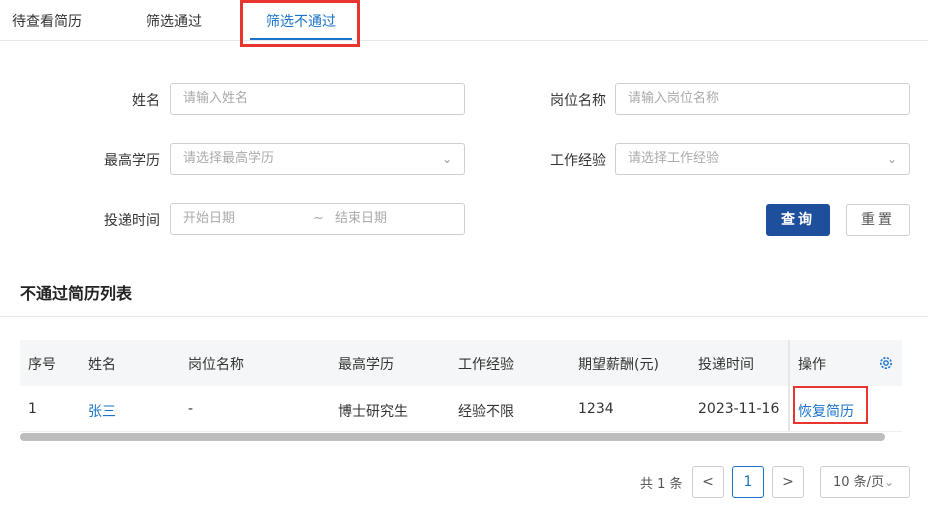 This screenshot has width=928, height=509. What do you see at coordinates (216, 365) in the screenshot?
I see `col-position: 岗位名称` at bounding box center [216, 365].